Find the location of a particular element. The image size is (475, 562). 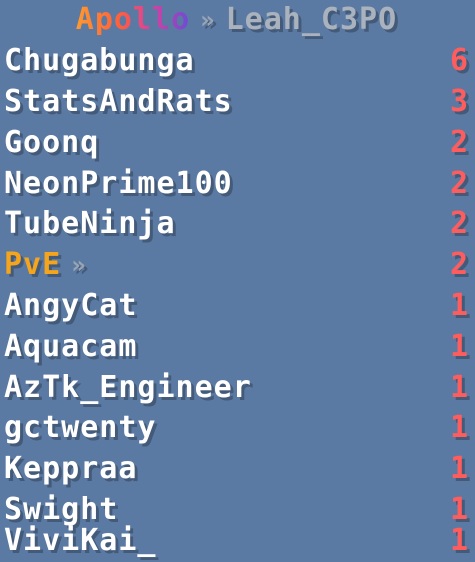

scoreboard-group-row: PvE » 2 is located at coordinates (237, 265).